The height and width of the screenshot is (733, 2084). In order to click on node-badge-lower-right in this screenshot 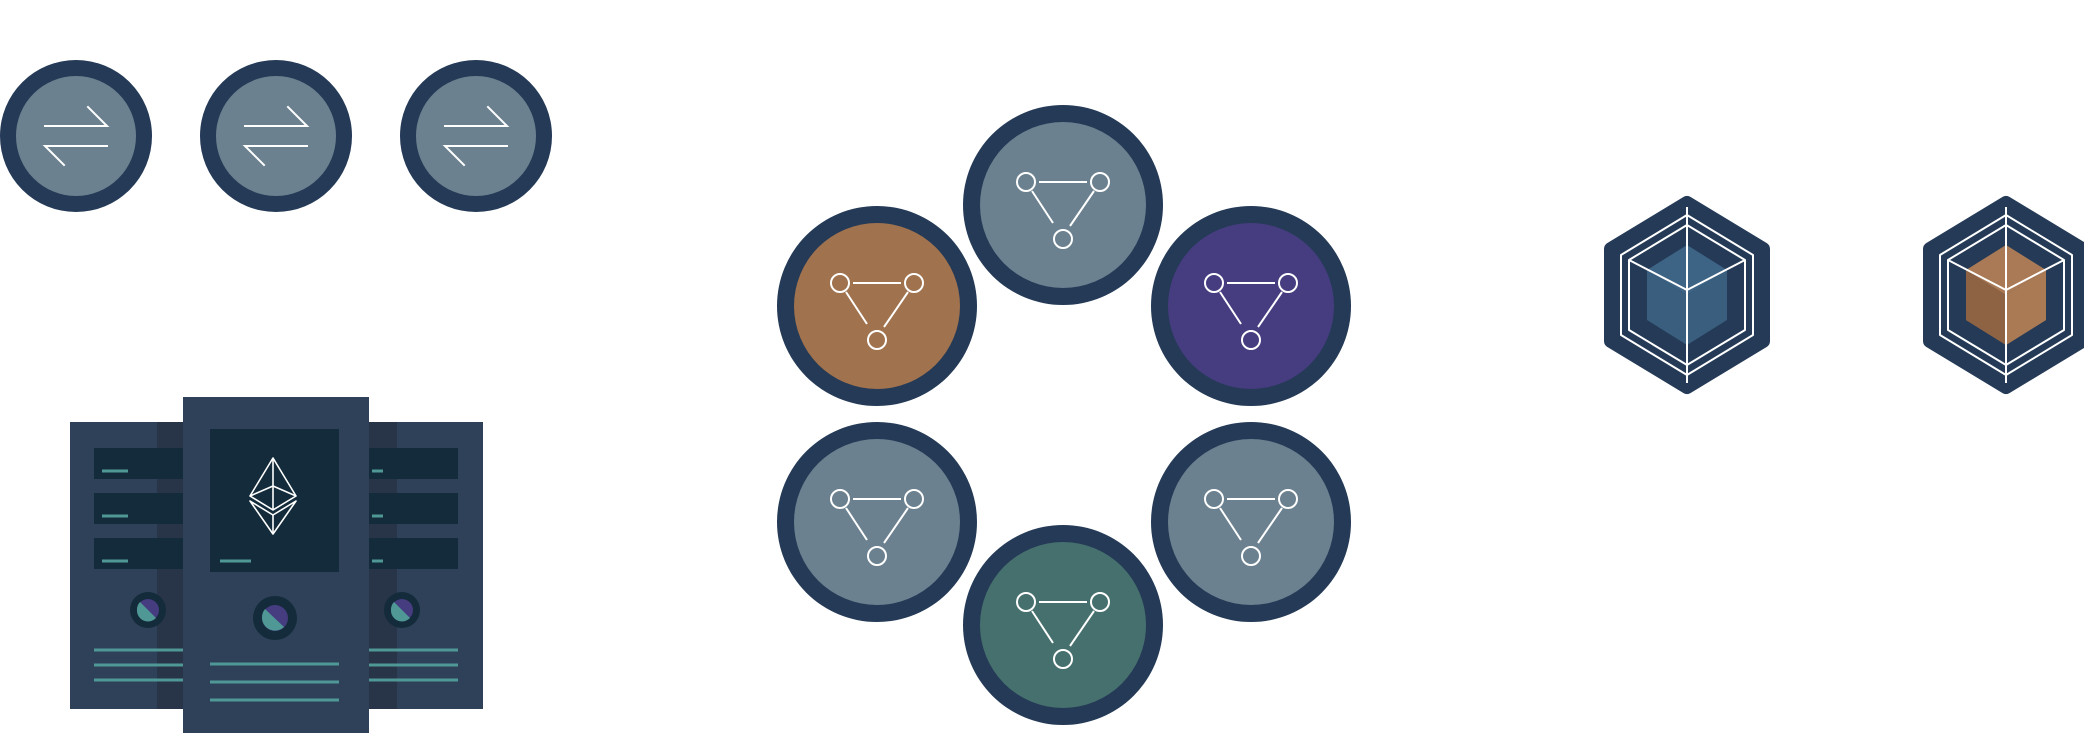, I will do `click(1251, 522)`.